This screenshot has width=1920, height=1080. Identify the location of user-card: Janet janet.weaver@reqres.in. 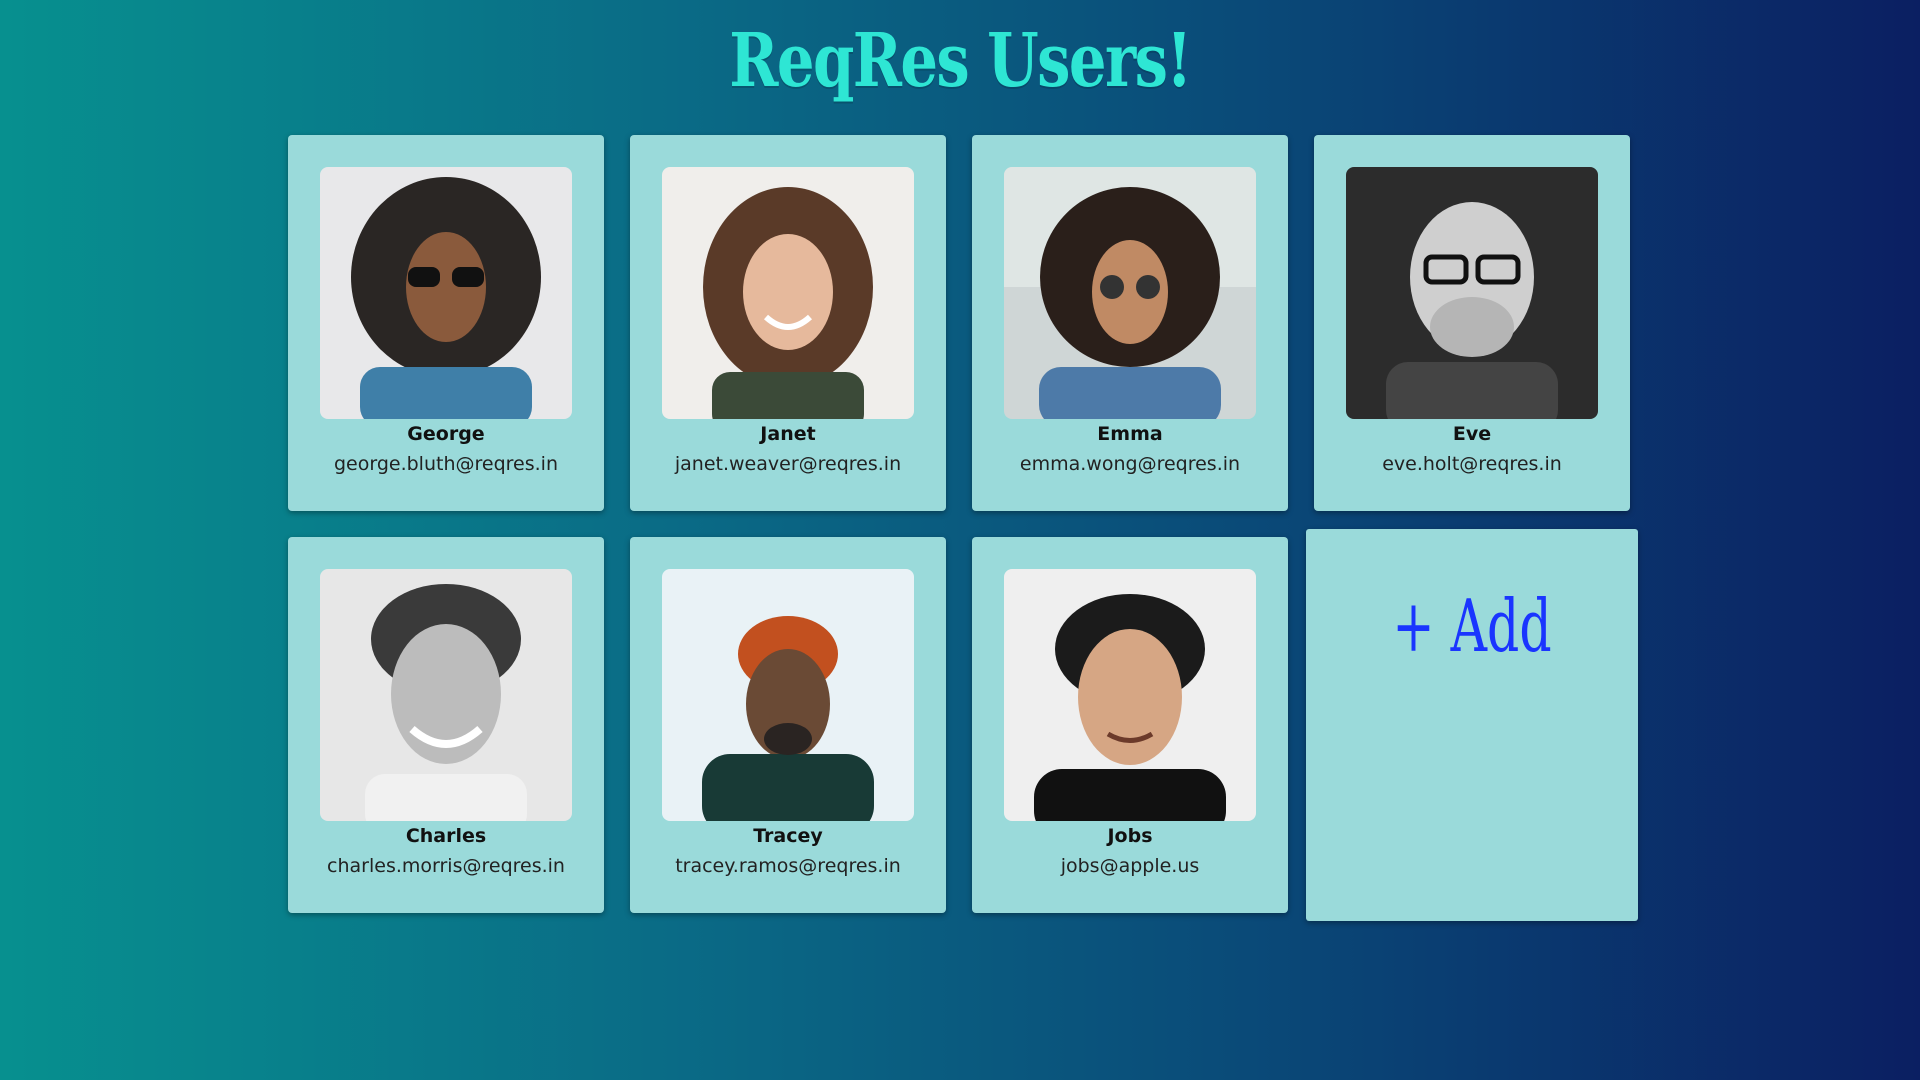
(788, 323).